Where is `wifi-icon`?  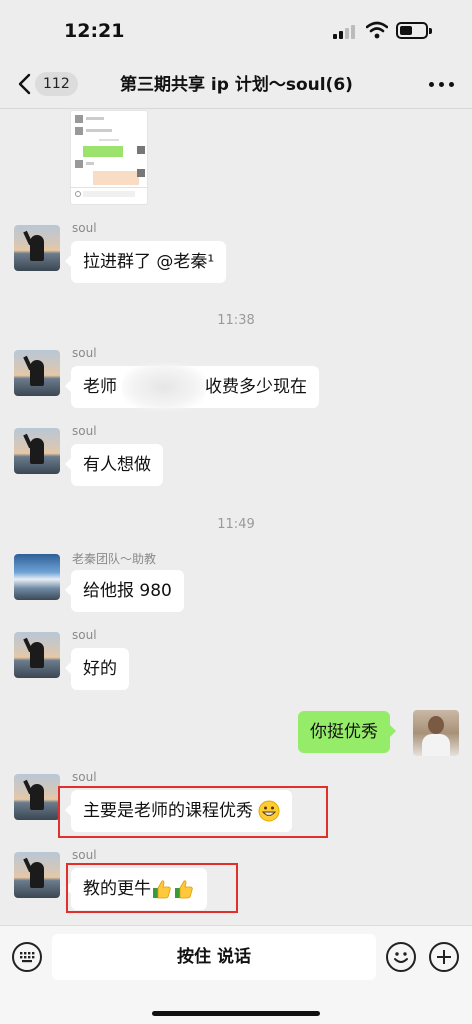 wifi-icon is located at coordinates (377, 30).